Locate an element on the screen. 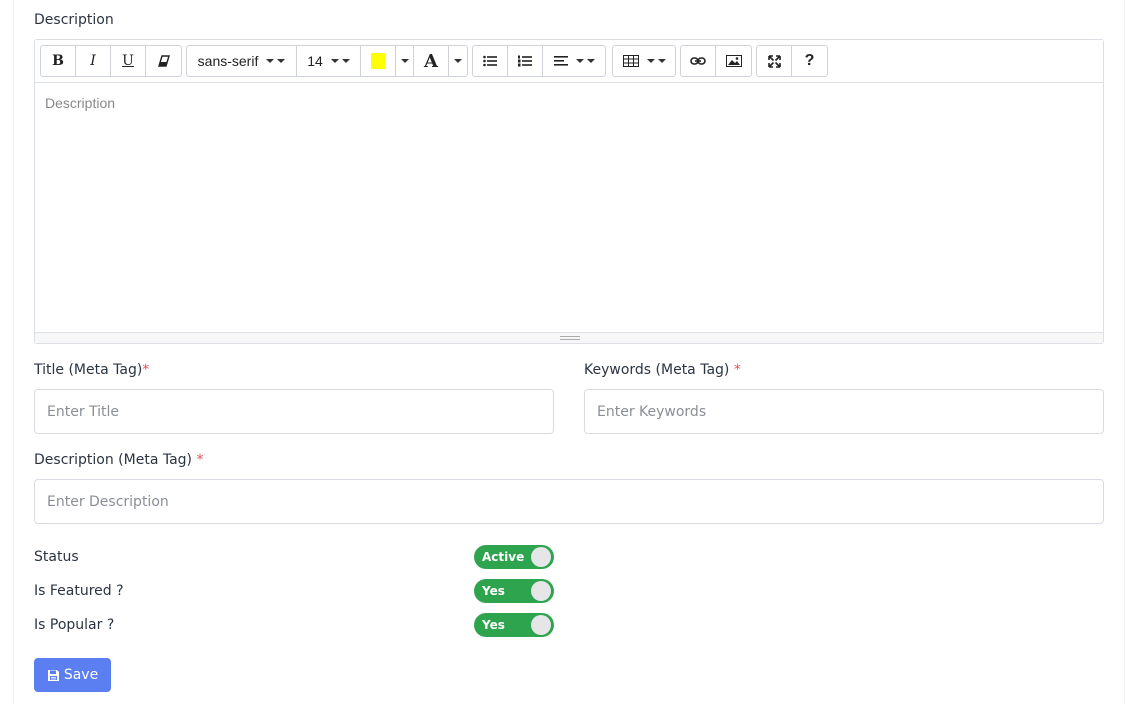 The width and height of the screenshot is (1127, 704). bold-label: B is located at coordinates (58, 61).